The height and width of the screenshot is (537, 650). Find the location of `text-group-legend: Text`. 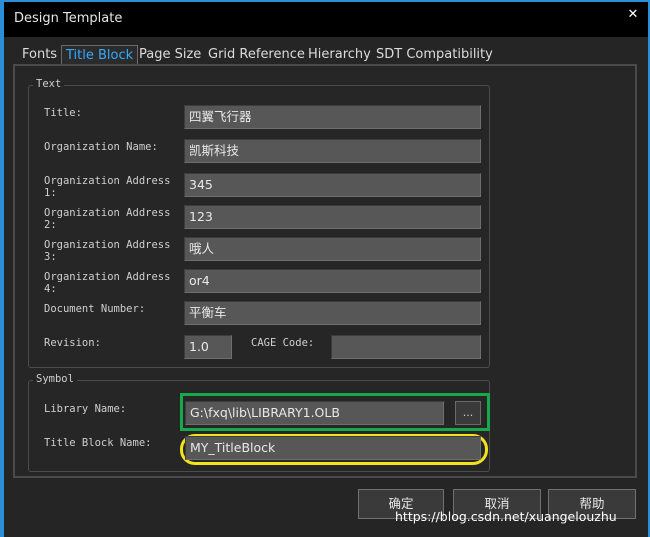

text-group-legend: Text is located at coordinates (49, 84).